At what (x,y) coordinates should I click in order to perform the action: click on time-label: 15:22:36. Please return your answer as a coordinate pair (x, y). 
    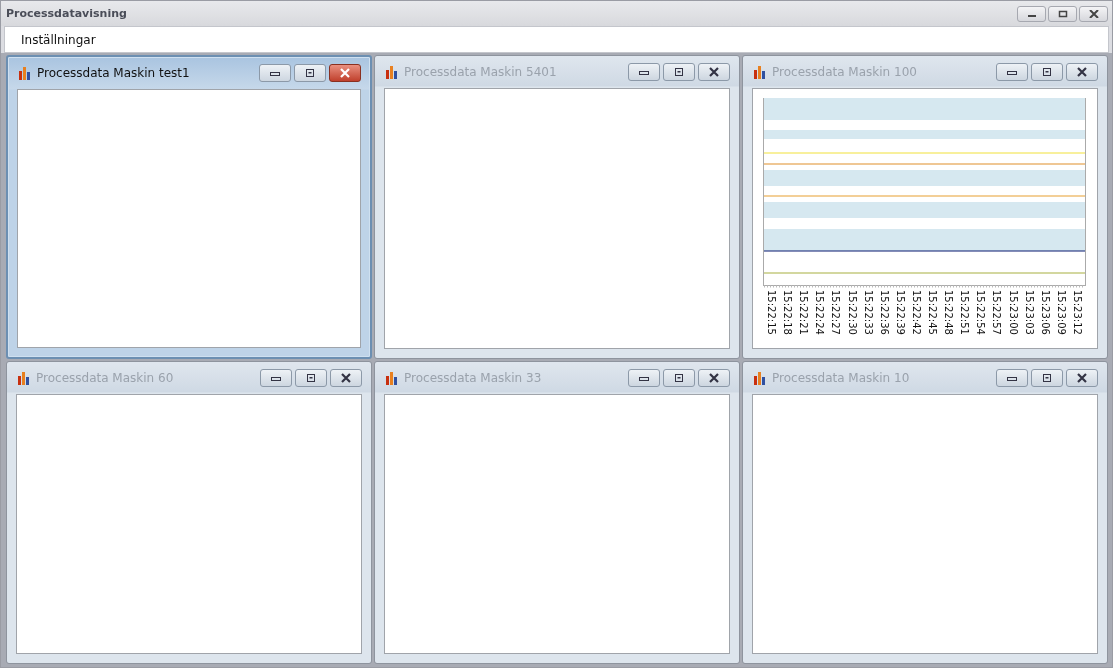
    Looking at the image, I should click on (884, 312).